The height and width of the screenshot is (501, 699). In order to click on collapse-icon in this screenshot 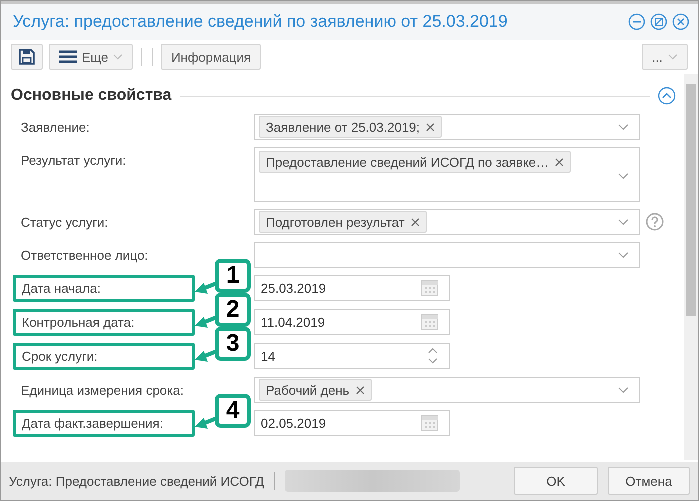, I will do `click(667, 96)`.